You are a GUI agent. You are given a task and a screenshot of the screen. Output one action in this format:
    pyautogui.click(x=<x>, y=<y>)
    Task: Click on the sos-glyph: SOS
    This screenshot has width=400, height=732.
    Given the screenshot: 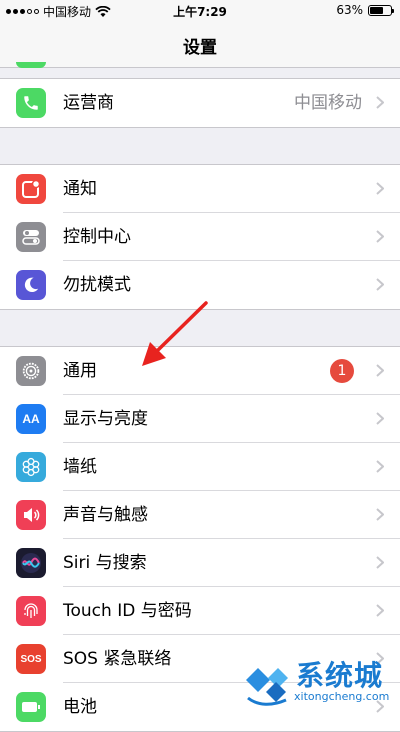 What is the action you would take?
    pyautogui.click(x=31, y=659)
    